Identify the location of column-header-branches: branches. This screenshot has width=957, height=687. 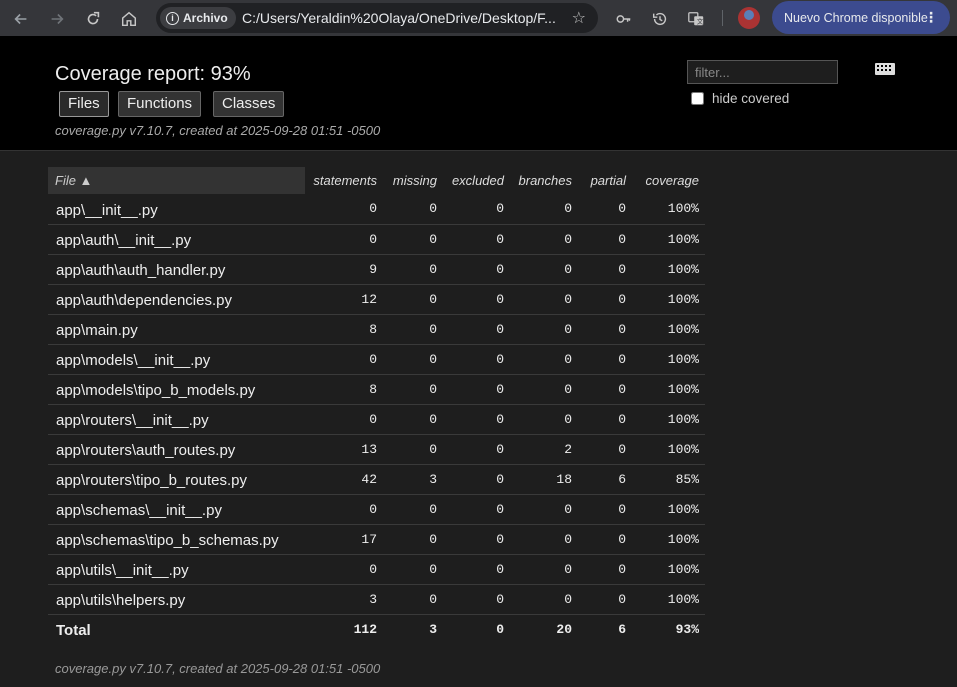
(544, 180).